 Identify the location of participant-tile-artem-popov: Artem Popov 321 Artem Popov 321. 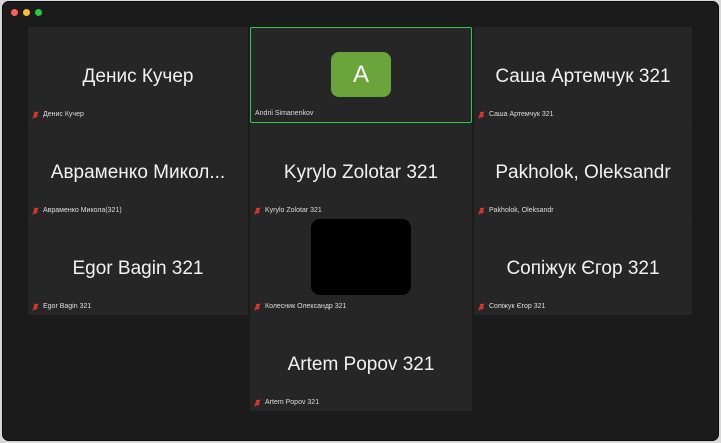
(361, 363).